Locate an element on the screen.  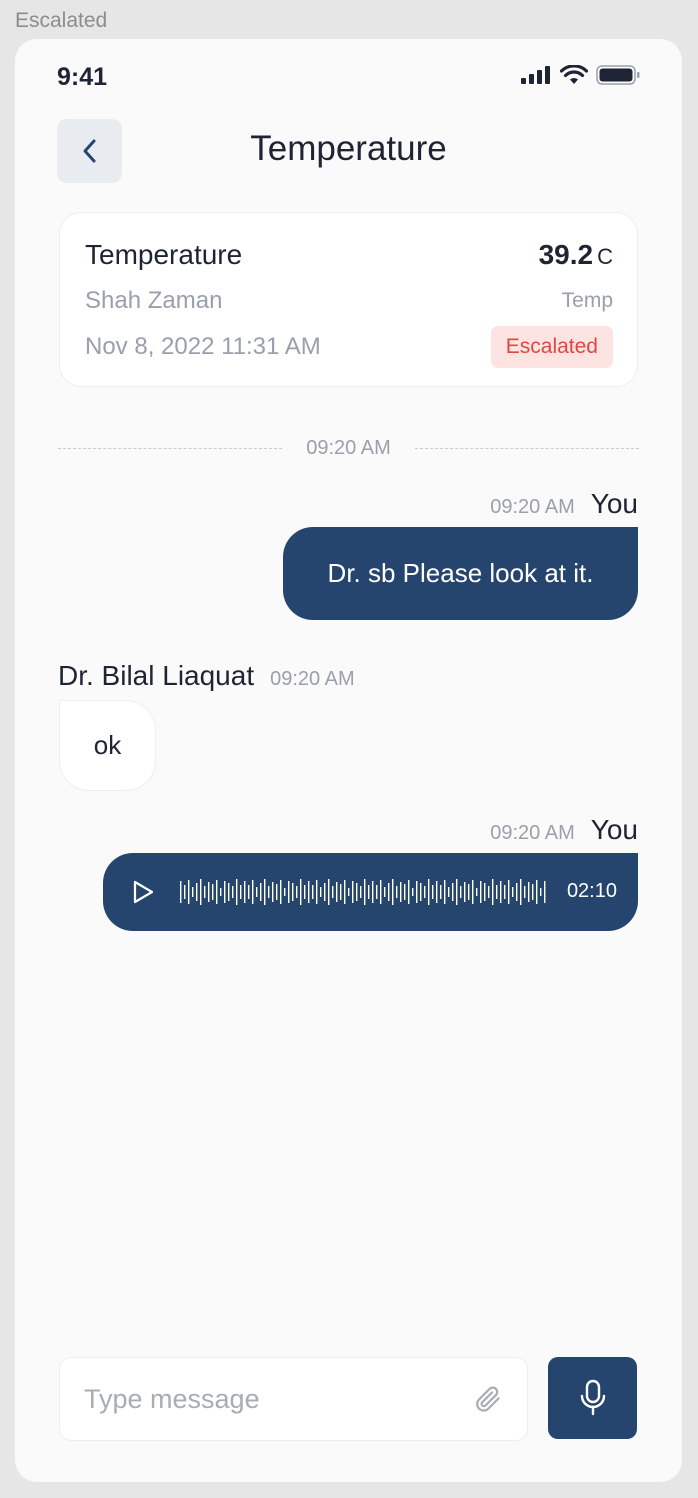
message-text: Dr. sb Please look at it. is located at coordinates (460, 573).